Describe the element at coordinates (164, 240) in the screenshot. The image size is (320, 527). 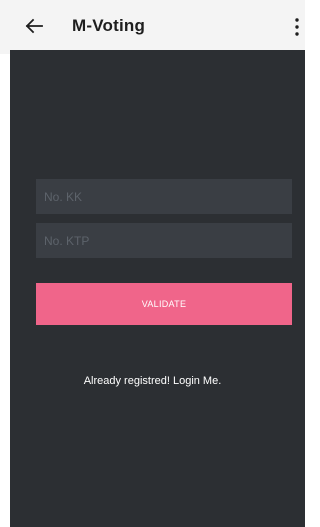
I see `ktp-number-input` at that location.